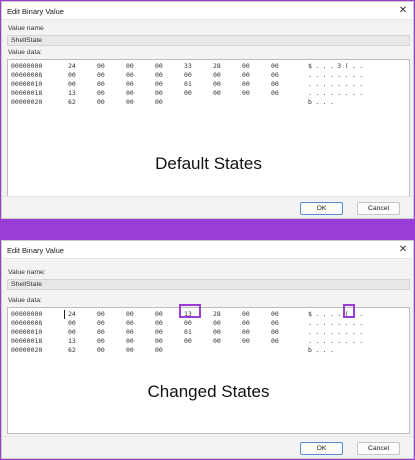  I want to click on caption-changed-states: Changed States, so click(208, 391).